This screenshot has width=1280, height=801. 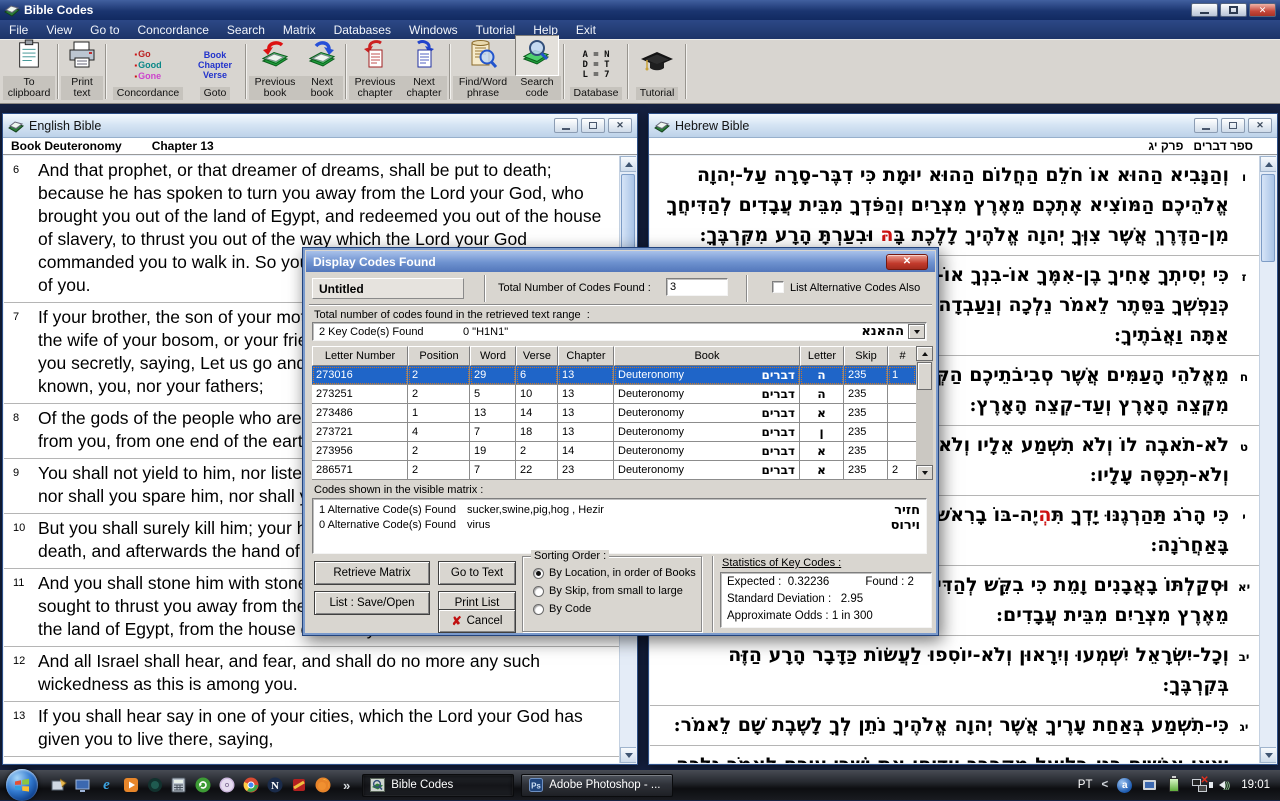 I want to click on dark-app-icon, so click(x=154, y=785).